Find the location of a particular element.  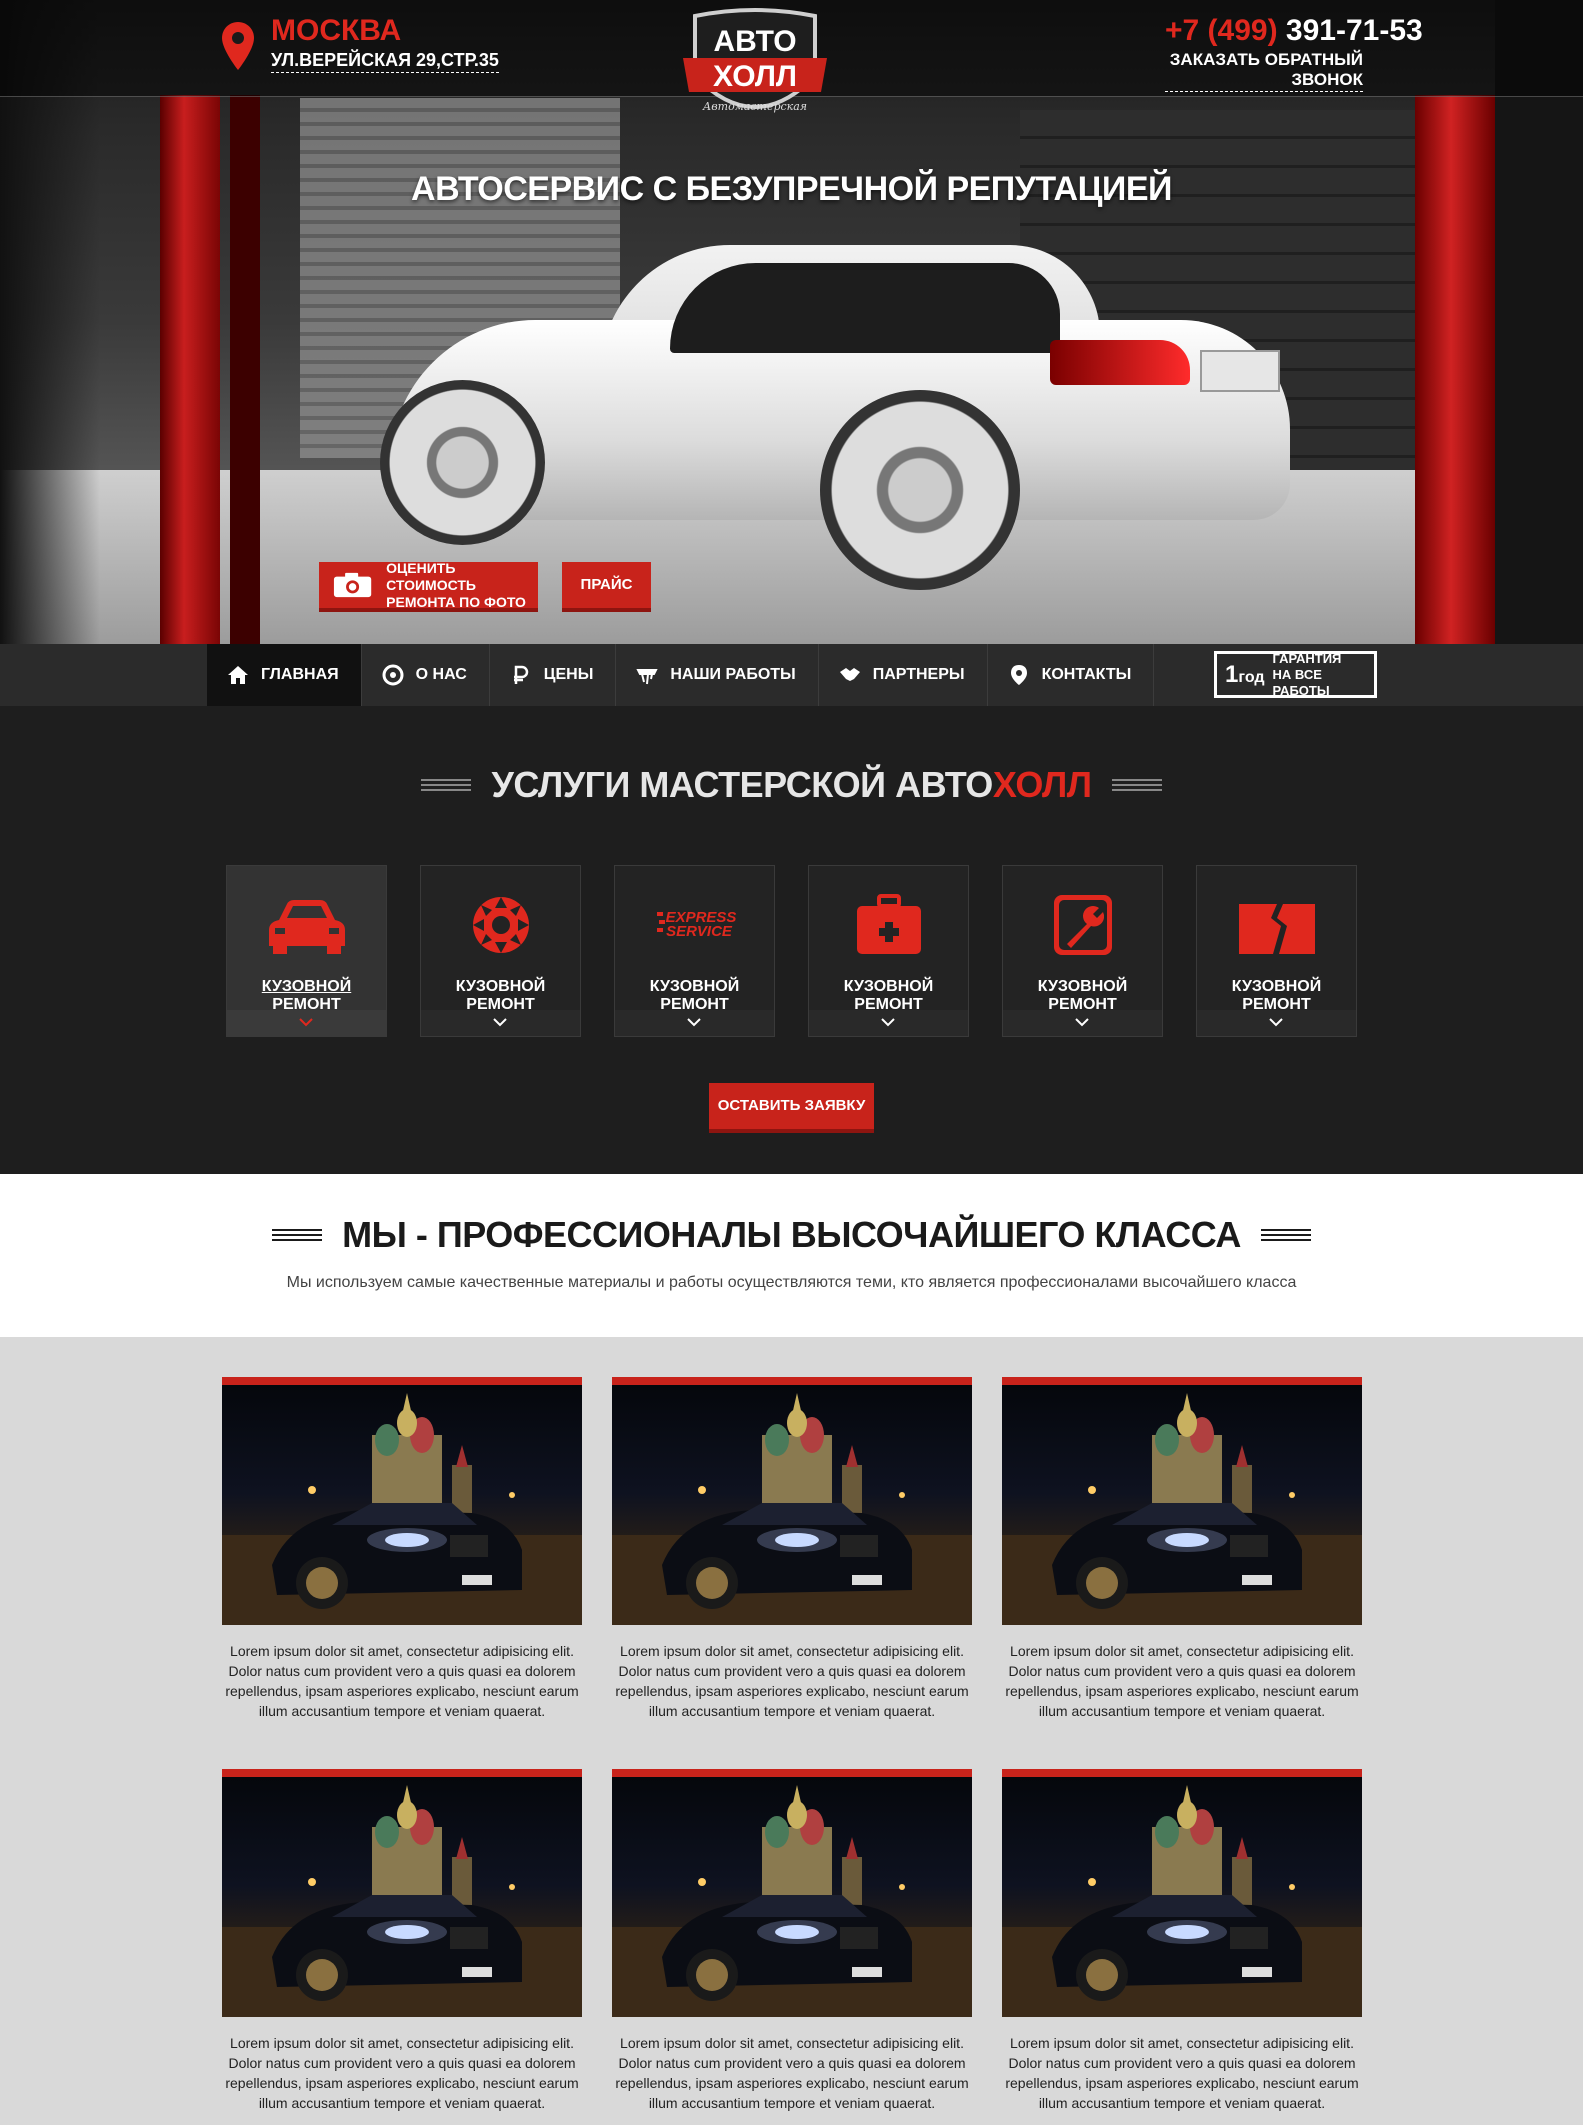

nav-item-prices: ЦЕНЫ is located at coordinates (553, 675).